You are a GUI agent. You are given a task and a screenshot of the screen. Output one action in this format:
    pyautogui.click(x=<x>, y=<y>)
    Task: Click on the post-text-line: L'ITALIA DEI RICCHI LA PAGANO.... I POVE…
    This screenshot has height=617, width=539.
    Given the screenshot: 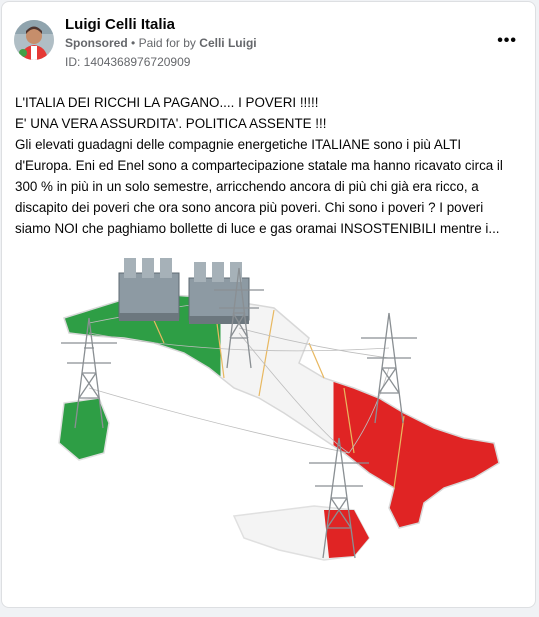 What is the action you would take?
    pyautogui.click(x=167, y=102)
    